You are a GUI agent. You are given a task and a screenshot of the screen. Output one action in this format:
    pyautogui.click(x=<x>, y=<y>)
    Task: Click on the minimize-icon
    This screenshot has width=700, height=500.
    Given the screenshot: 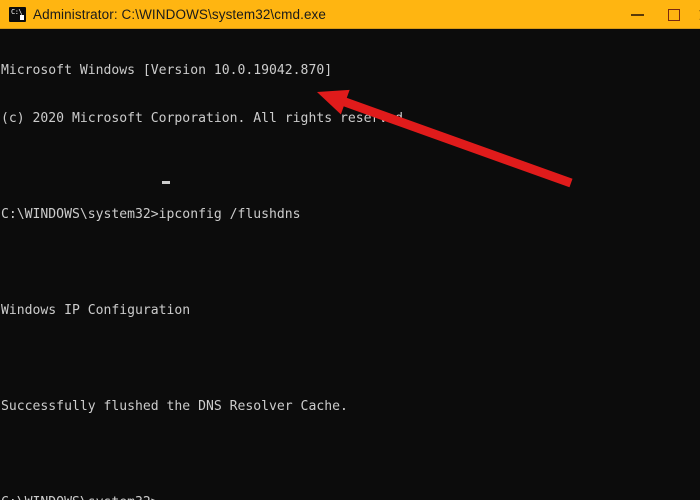 What is the action you would take?
    pyautogui.click(x=637, y=15)
    